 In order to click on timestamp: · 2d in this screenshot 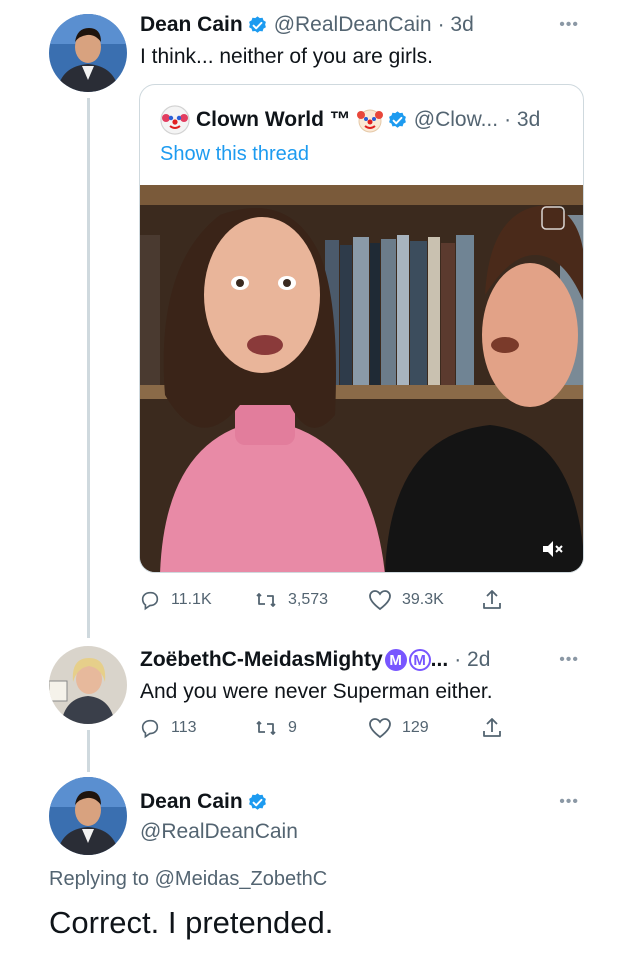, I will do `click(472, 660)`.